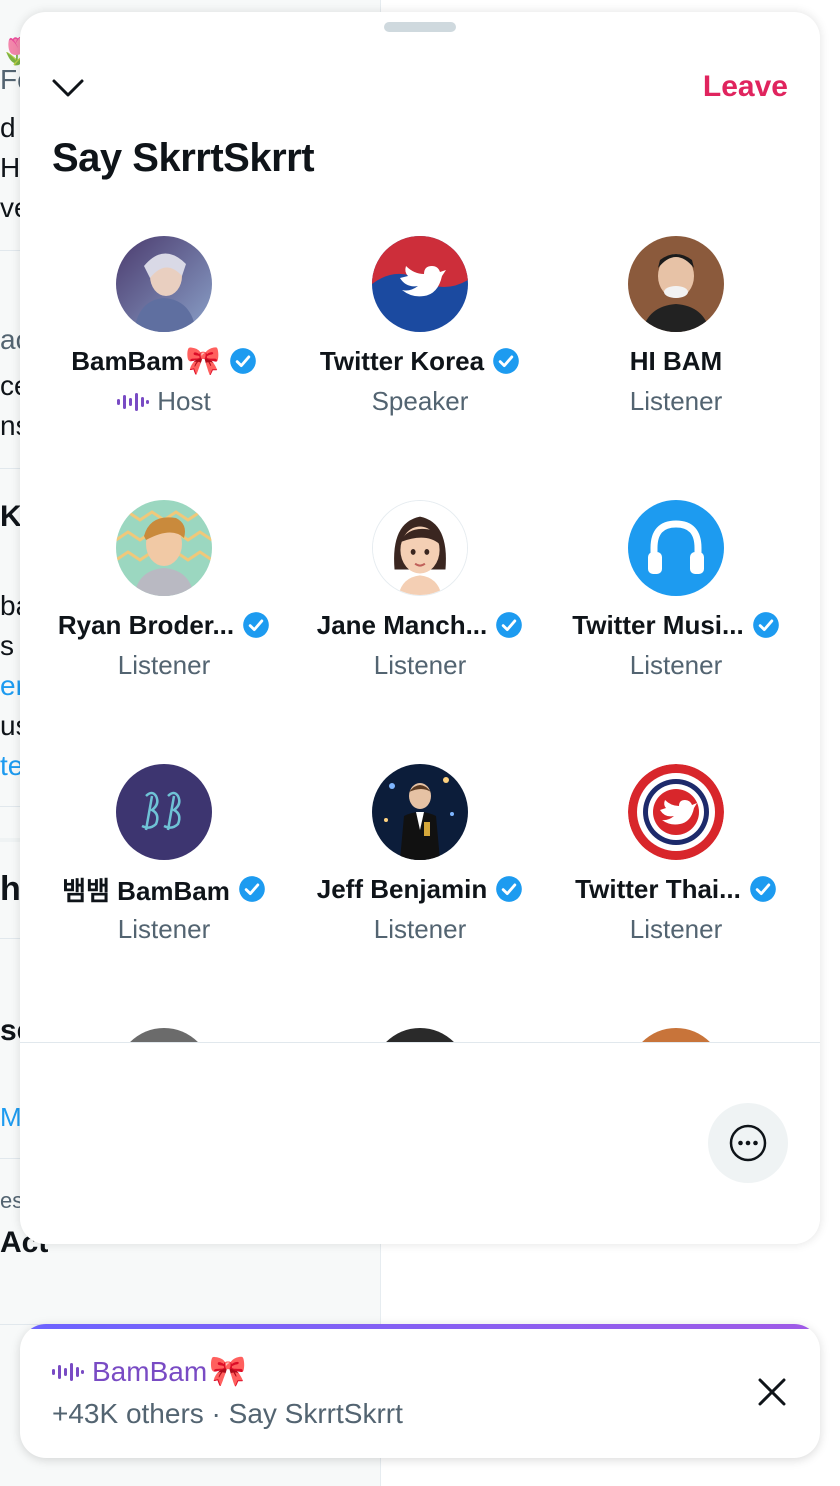  Describe the element at coordinates (8, 127) in the screenshot. I see `bg-text: d` at that location.